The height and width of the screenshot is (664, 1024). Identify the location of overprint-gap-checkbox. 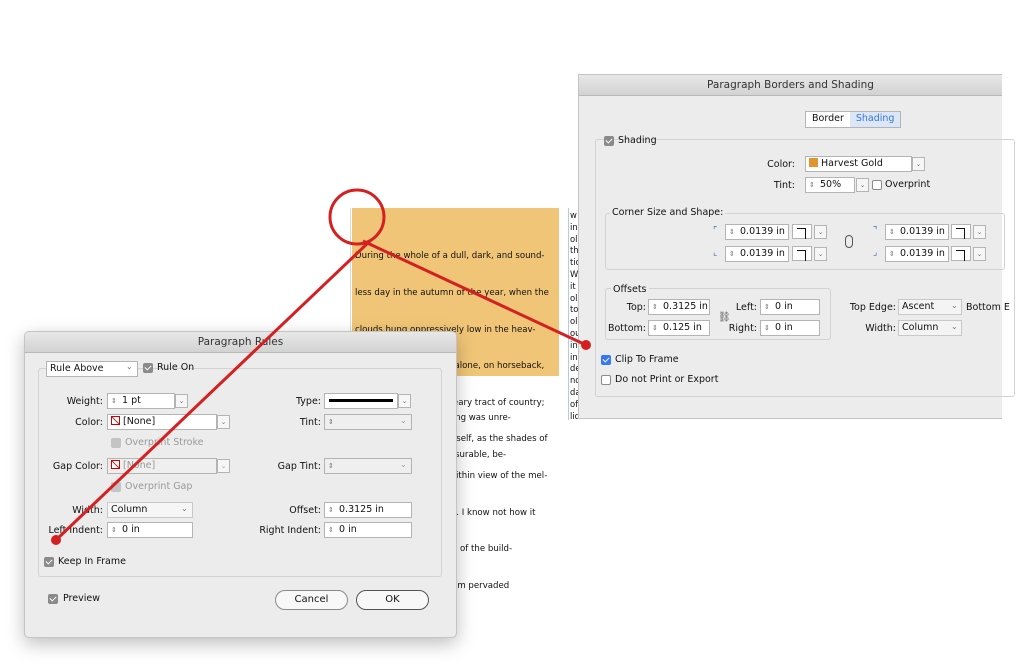
(116, 487).